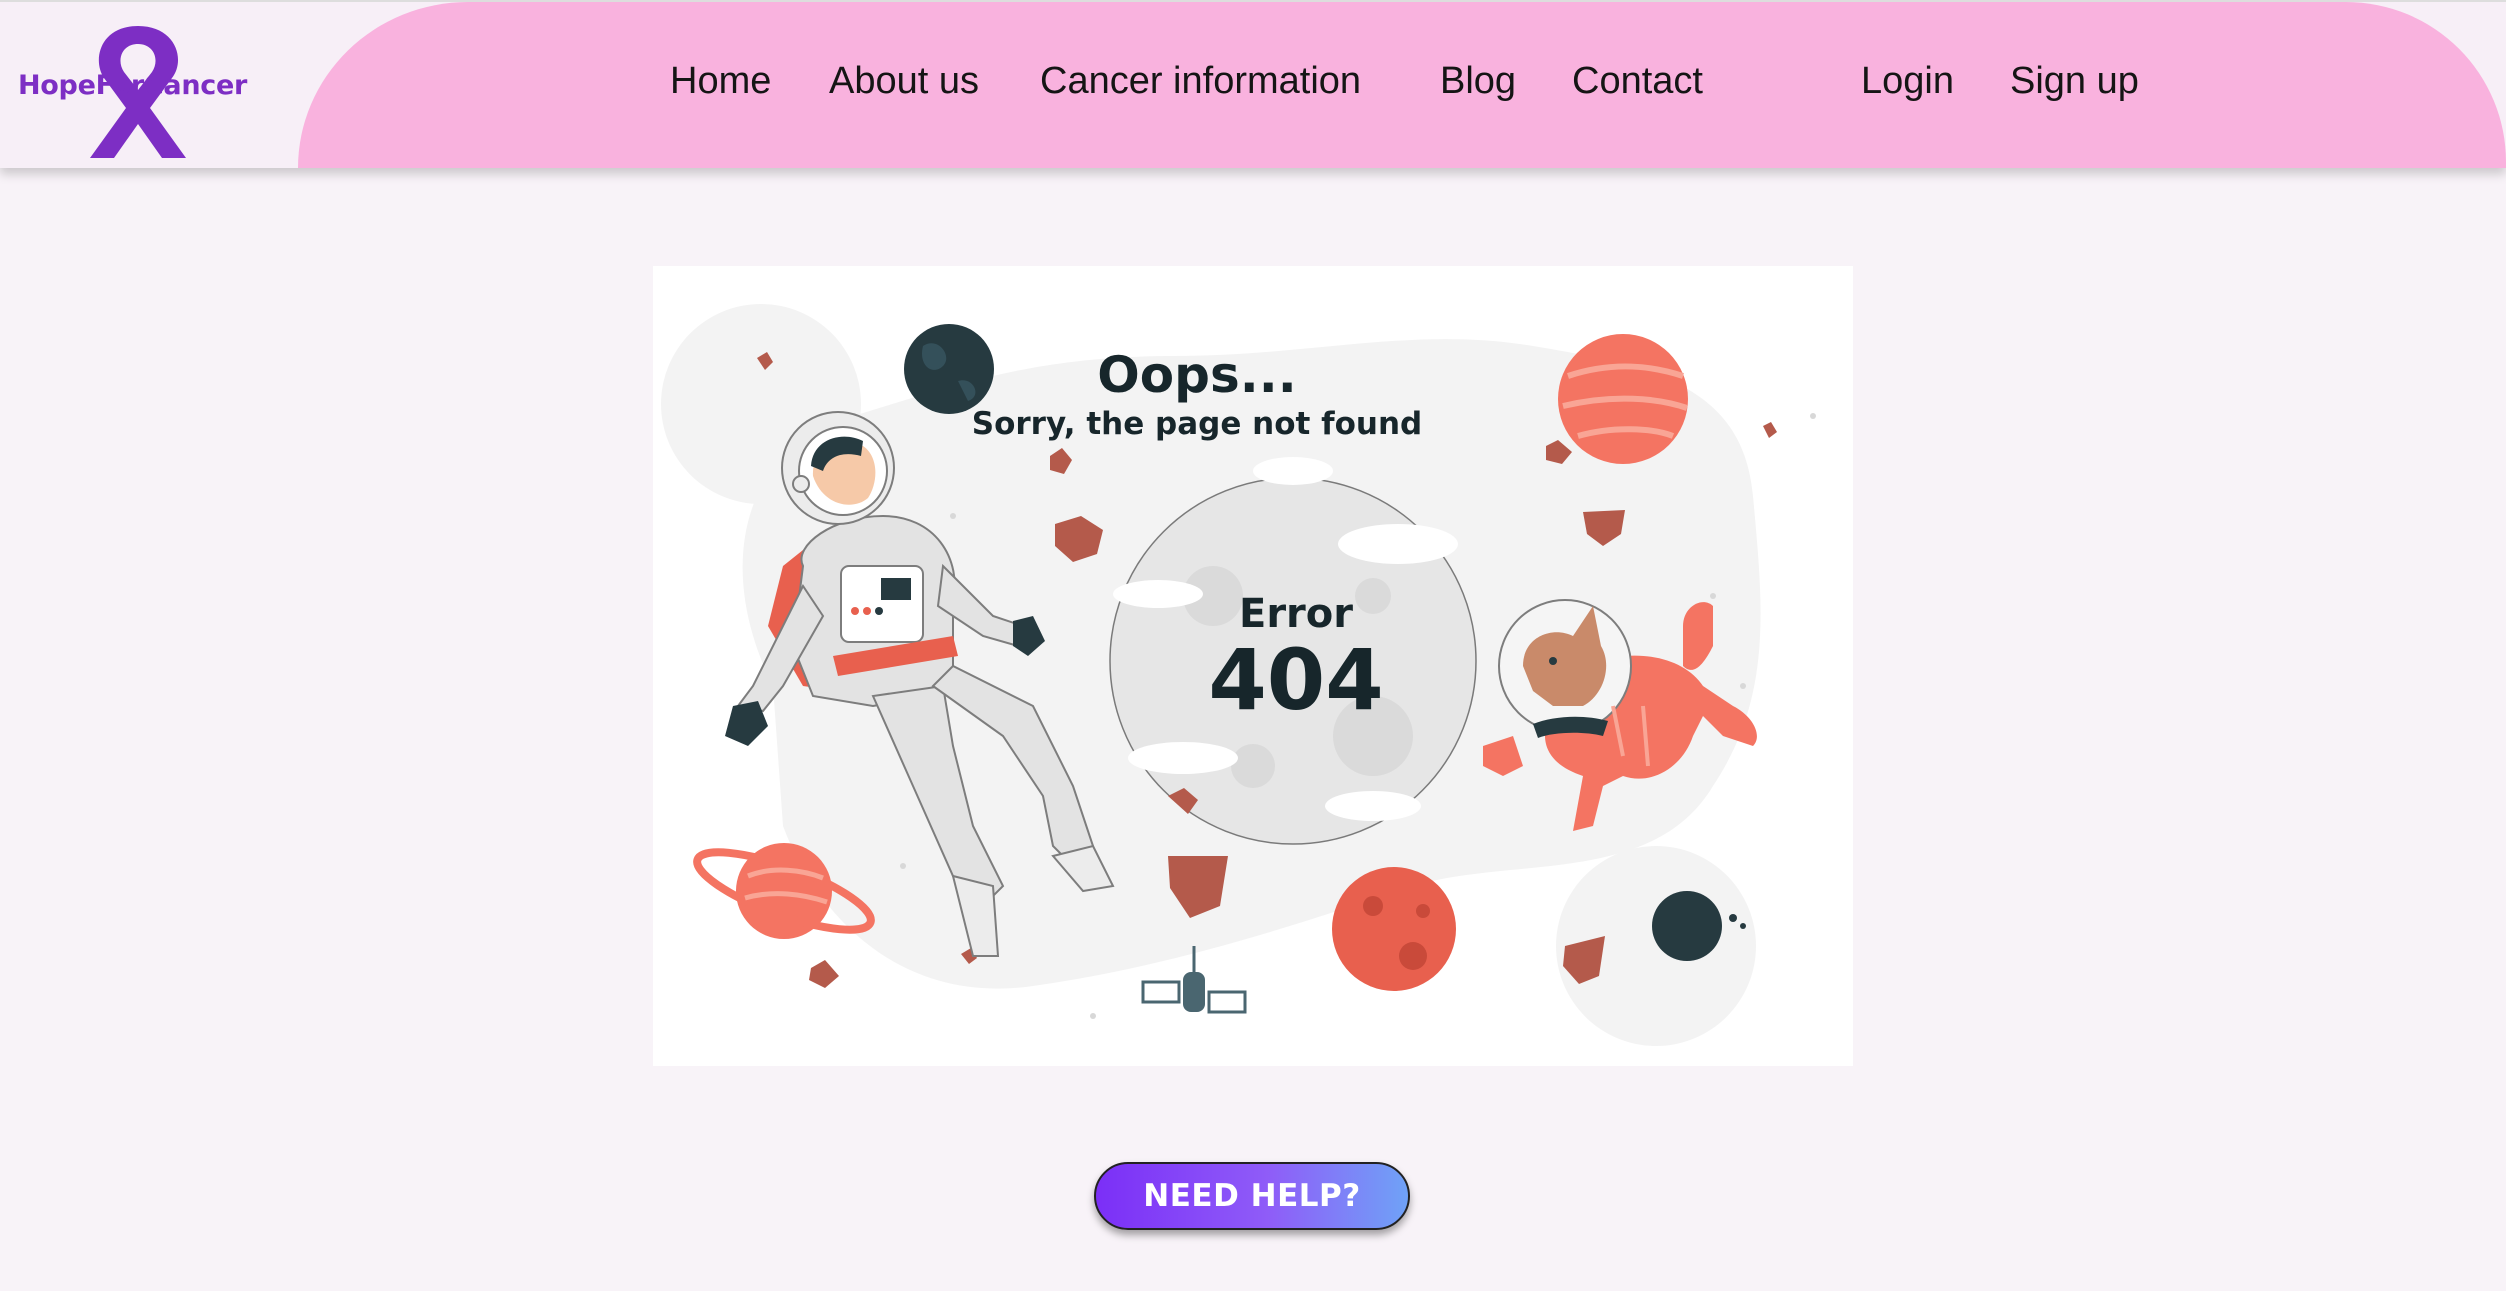 The height and width of the screenshot is (1291, 2506). Describe the element at coordinates (1200, 81) in the screenshot. I see `nav-cancer-information: Cancer information` at that location.